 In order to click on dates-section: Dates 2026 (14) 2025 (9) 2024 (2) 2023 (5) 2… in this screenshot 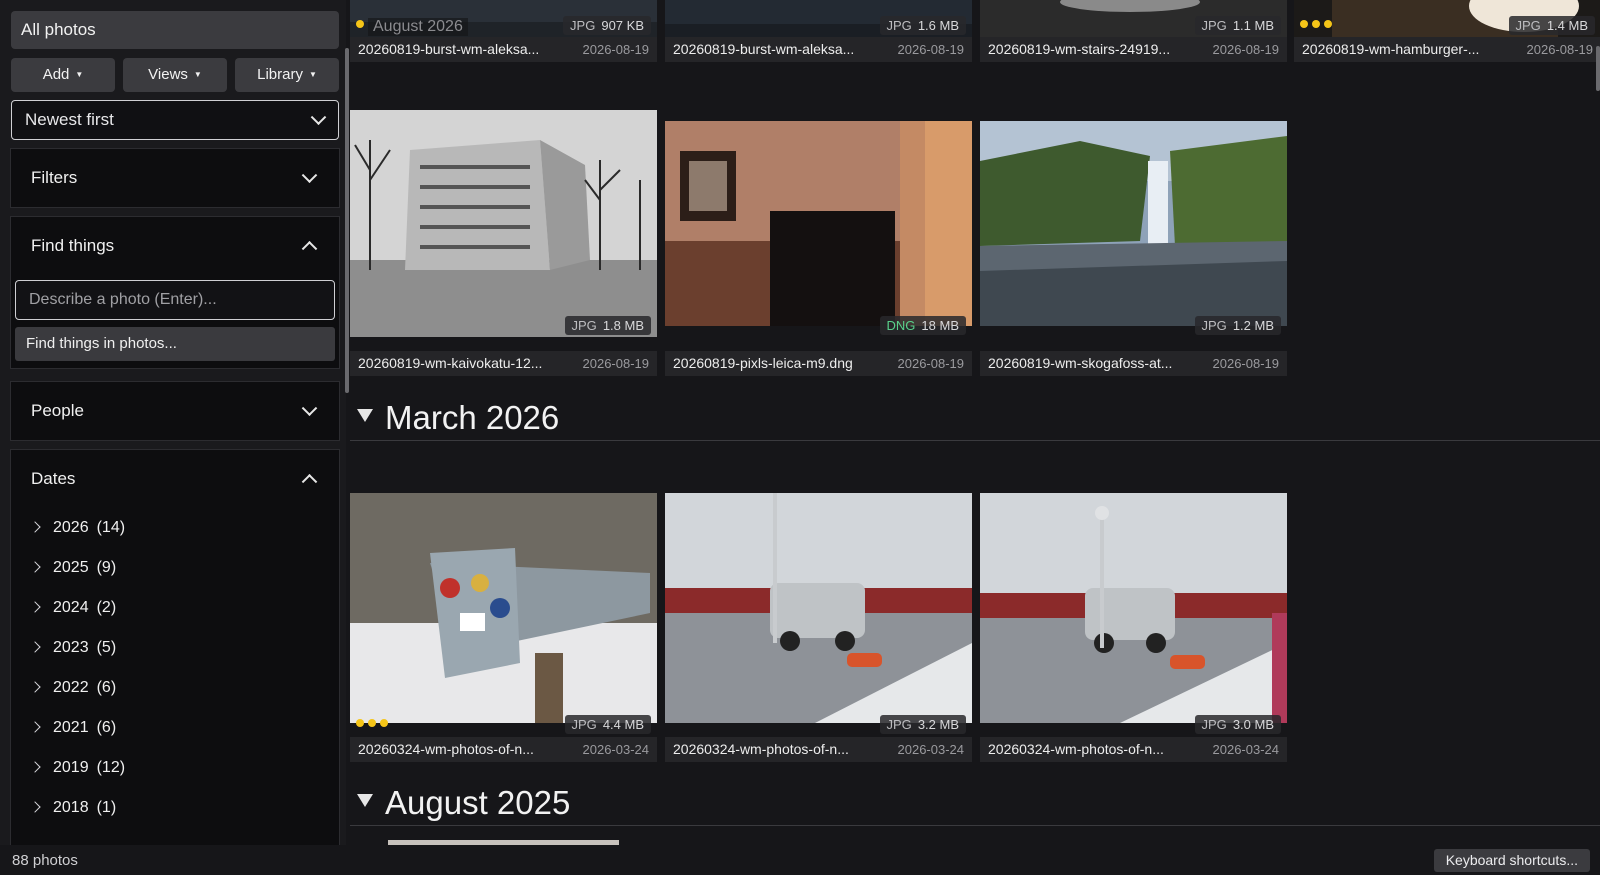, I will do `click(175, 647)`.